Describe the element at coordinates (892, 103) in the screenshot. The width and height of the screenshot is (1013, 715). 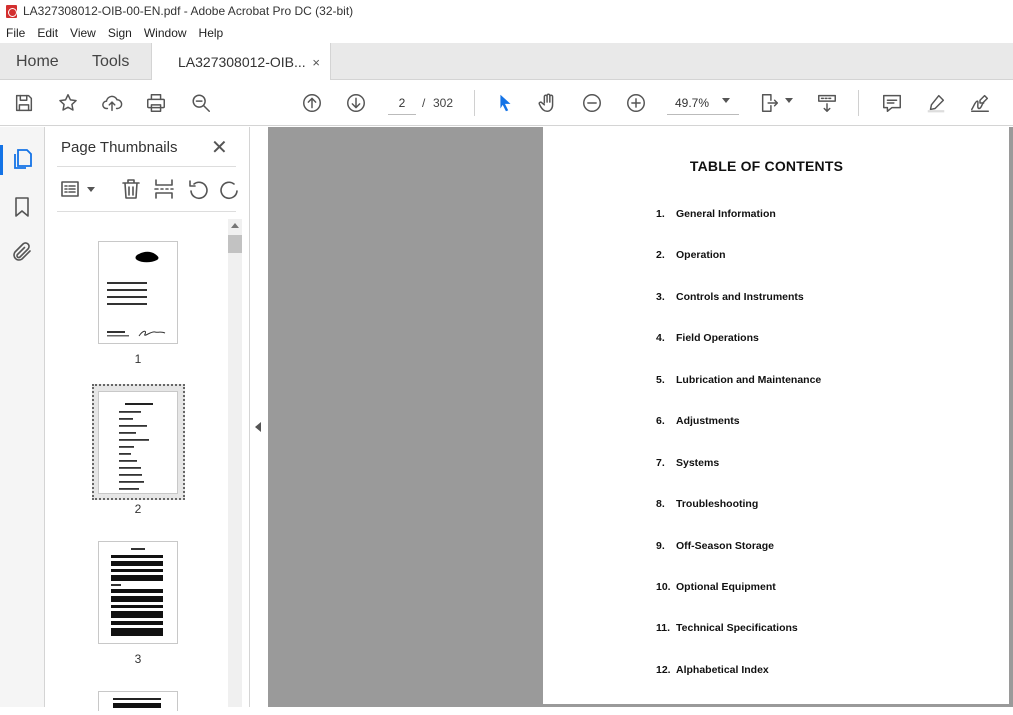
I see `comment-icon` at that location.